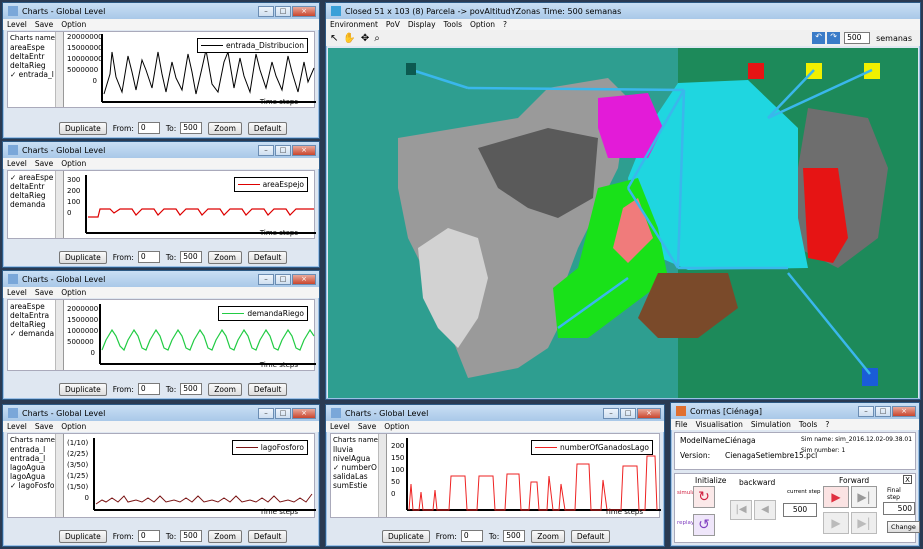 Image resolution: width=923 pixels, height=549 pixels. Describe the element at coordinates (756, 71) in the screenshot. I see `red-marker` at that location.